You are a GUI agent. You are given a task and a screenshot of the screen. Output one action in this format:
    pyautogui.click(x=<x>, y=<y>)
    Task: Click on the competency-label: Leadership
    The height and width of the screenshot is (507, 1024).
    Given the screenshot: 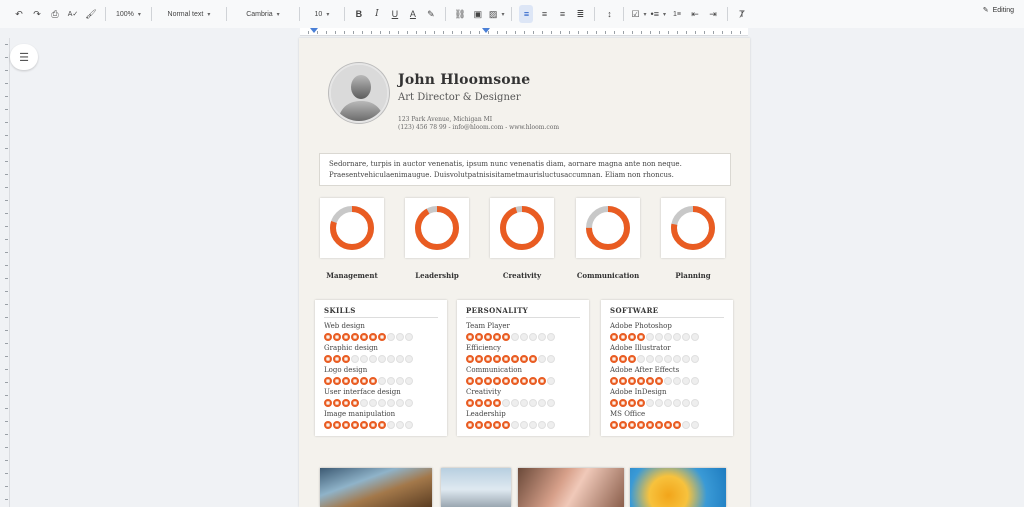 What is the action you would take?
    pyautogui.click(x=437, y=275)
    